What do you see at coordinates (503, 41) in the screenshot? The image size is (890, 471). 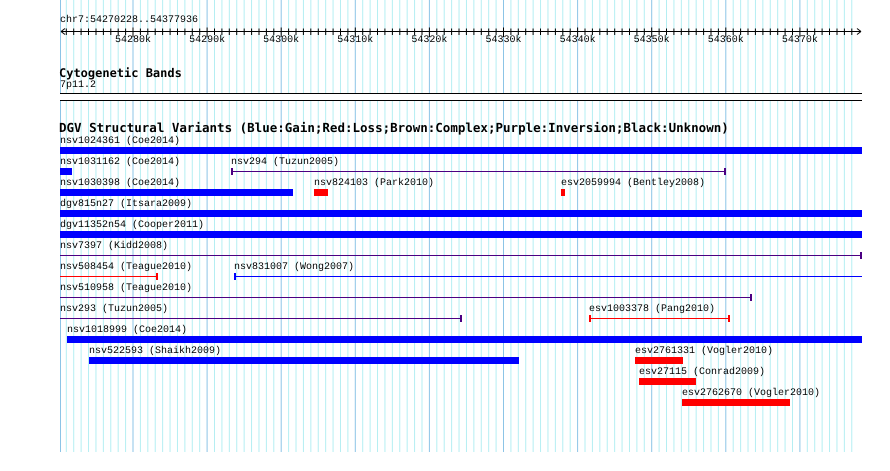 I see `tick-label: 54330k` at bounding box center [503, 41].